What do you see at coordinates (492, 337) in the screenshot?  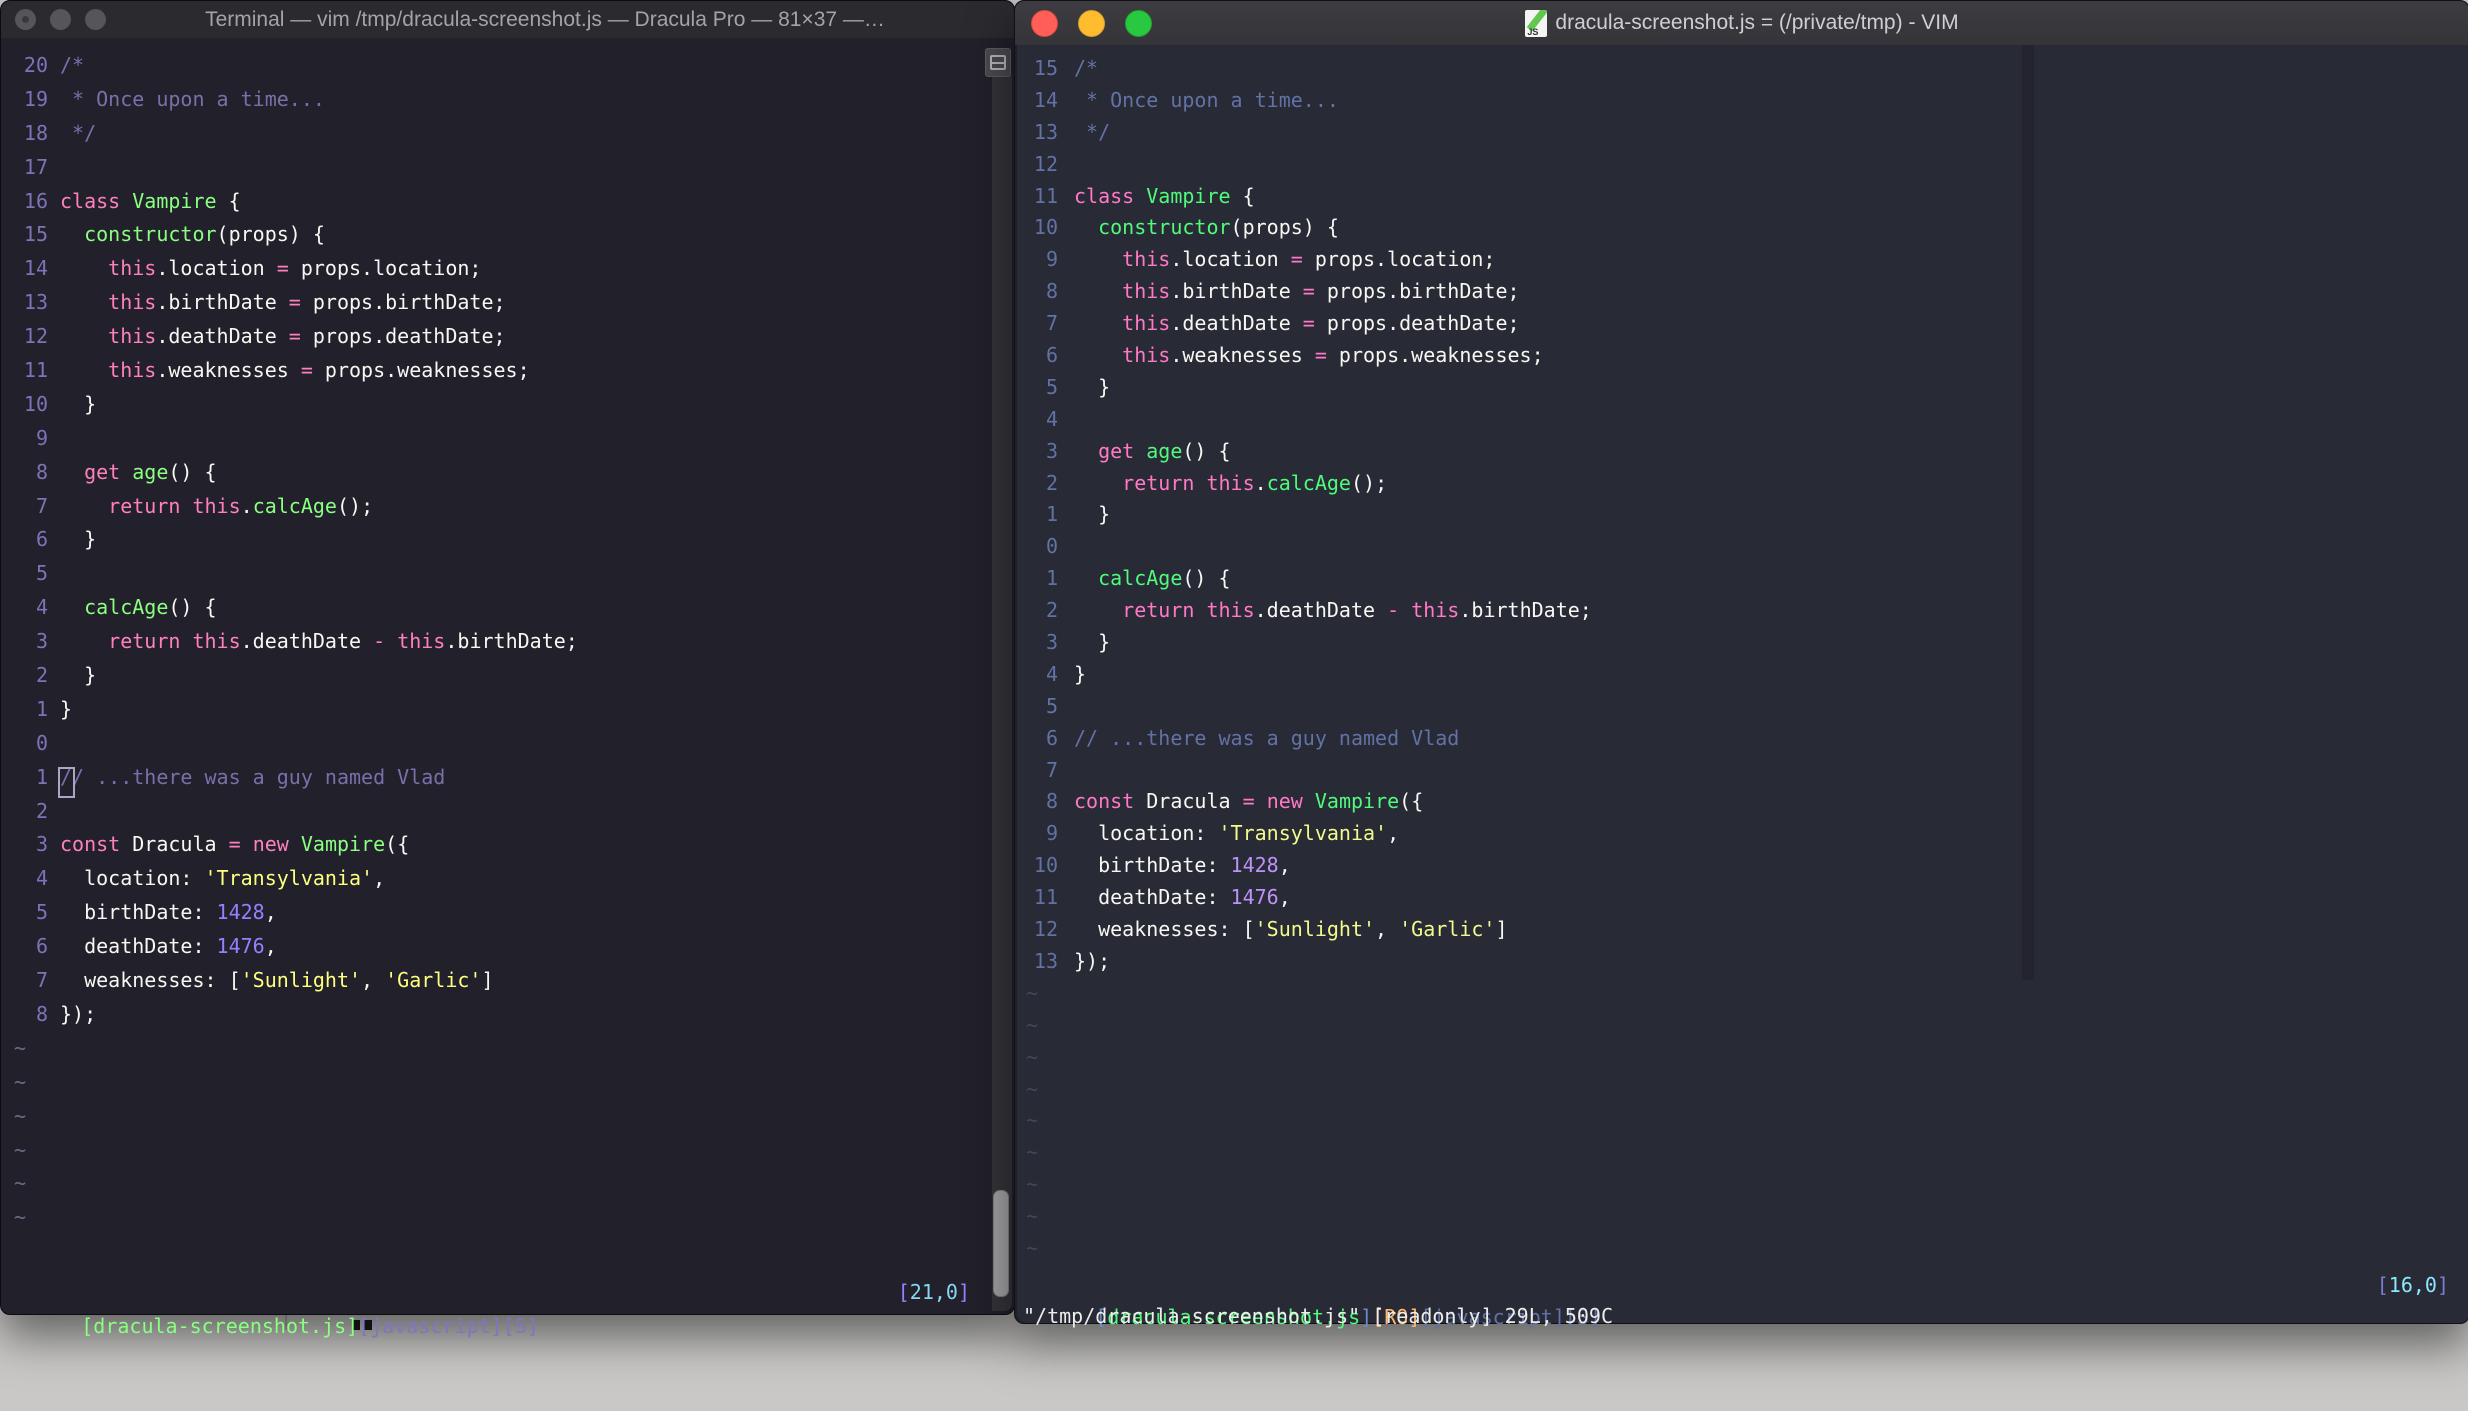 I see `code-line: 12 this.deathDate = props.deathDate;` at bounding box center [492, 337].